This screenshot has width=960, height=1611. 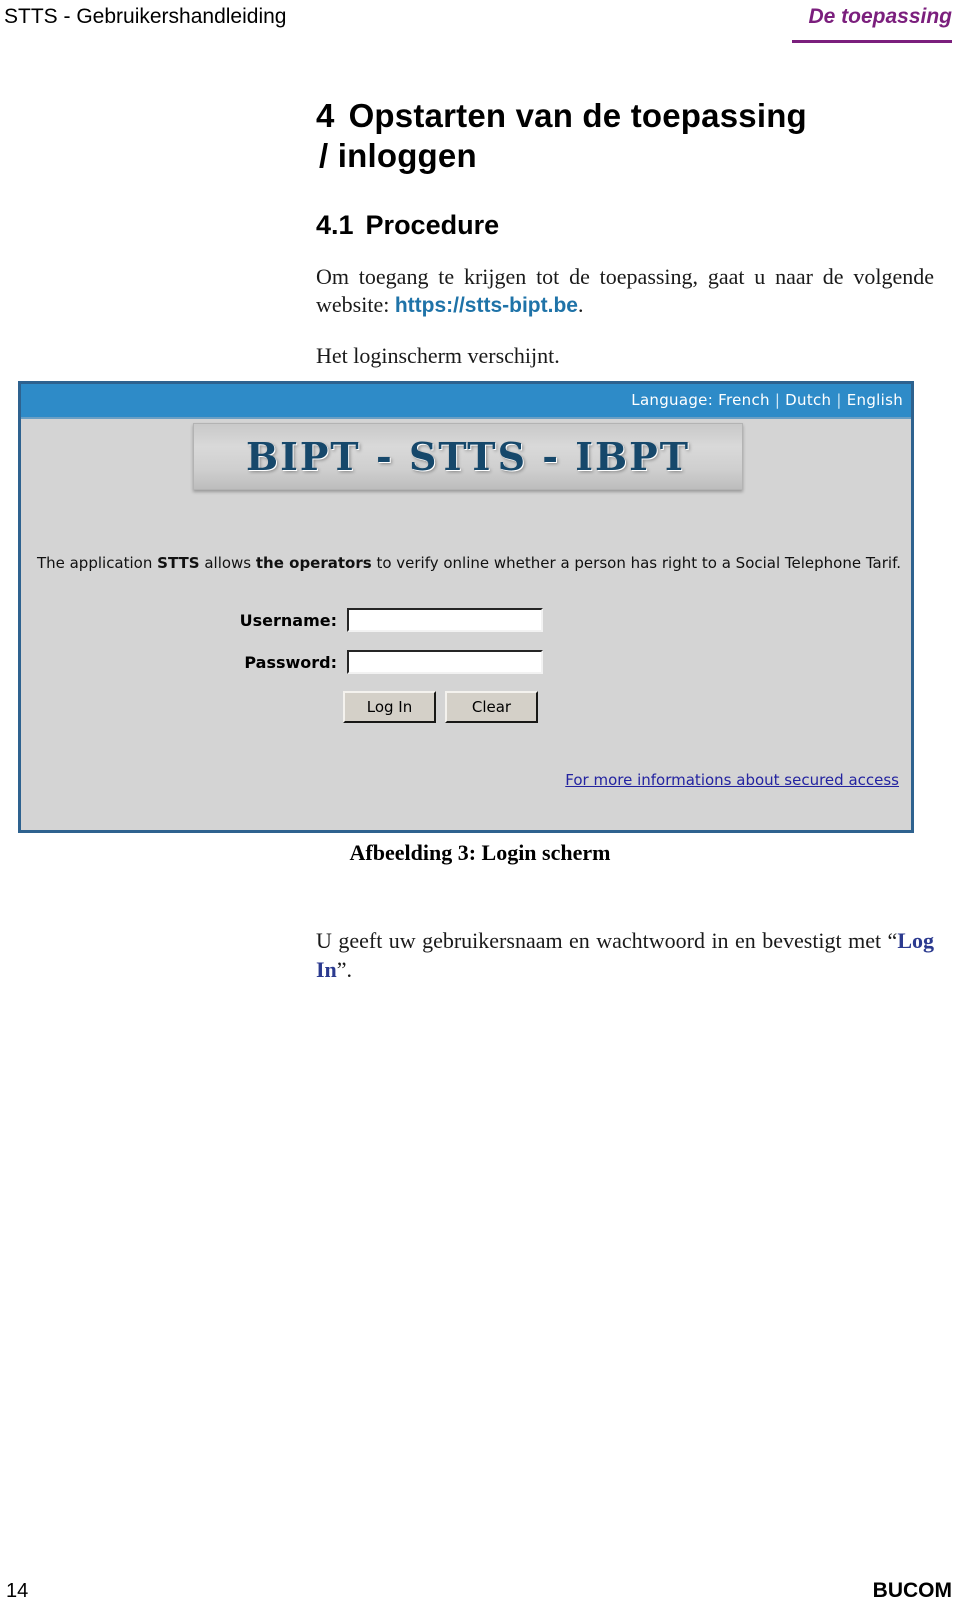 I want to click on username-row: Username:, so click(x=385, y=620).